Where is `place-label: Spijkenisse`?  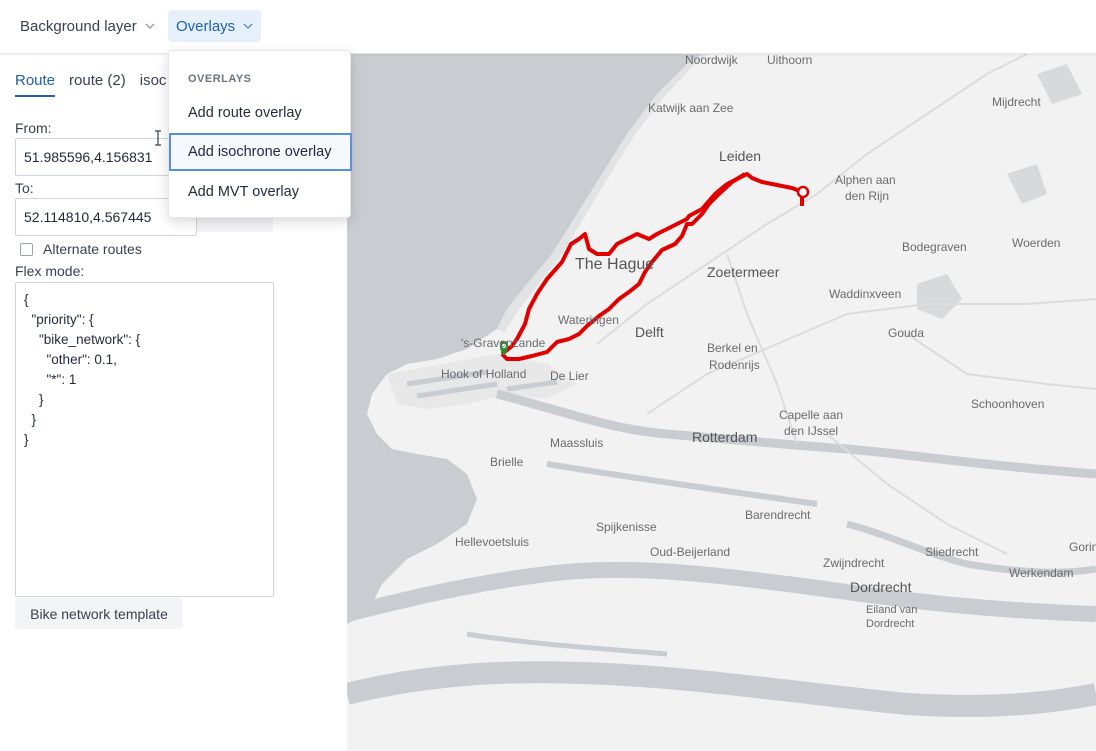
place-label: Spijkenisse is located at coordinates (626, 527).